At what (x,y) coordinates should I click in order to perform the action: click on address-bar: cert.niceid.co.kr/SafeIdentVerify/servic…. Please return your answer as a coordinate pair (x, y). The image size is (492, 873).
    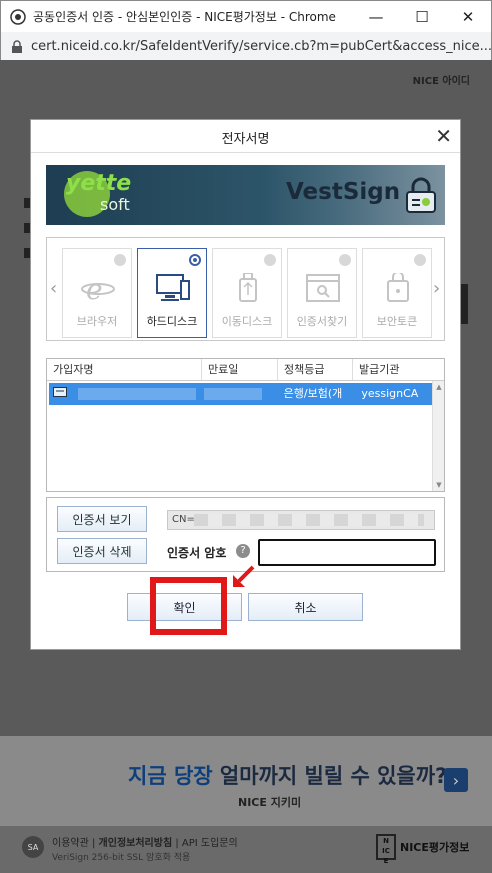
    Looking at the image, I should click on (246, 46).